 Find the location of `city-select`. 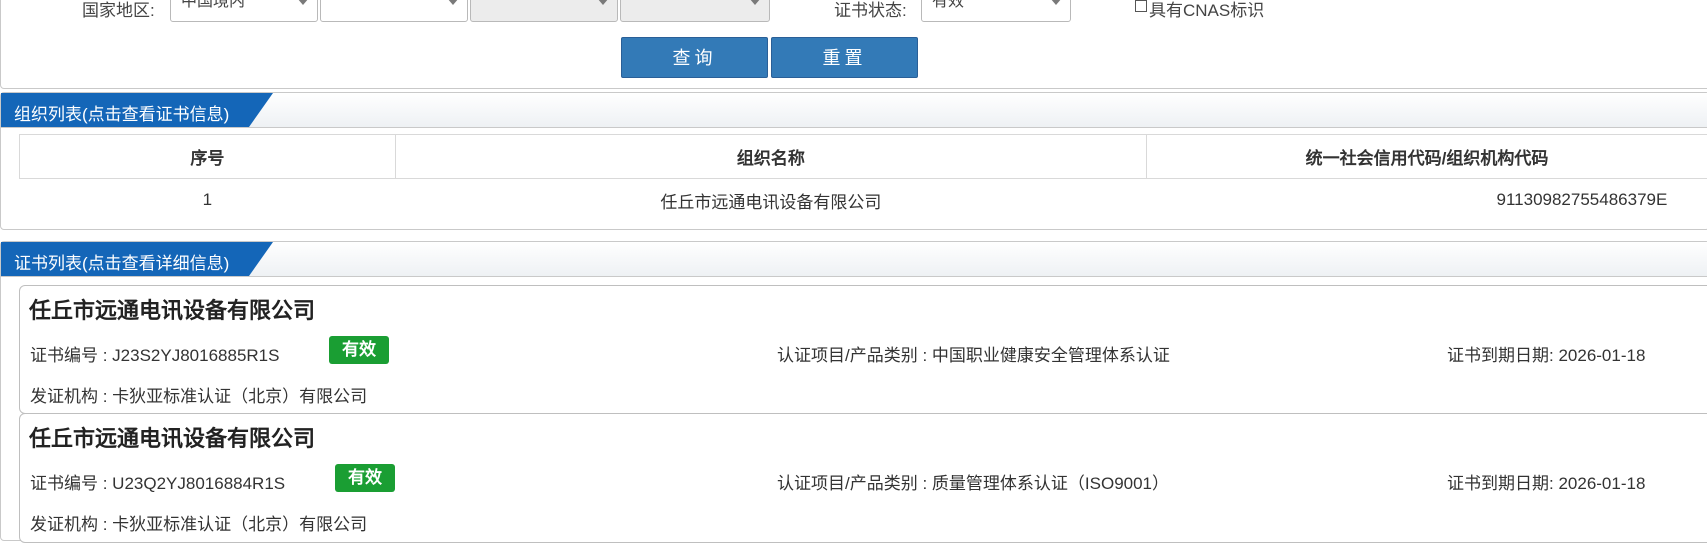

city-select is located at coordinates (544, 11).